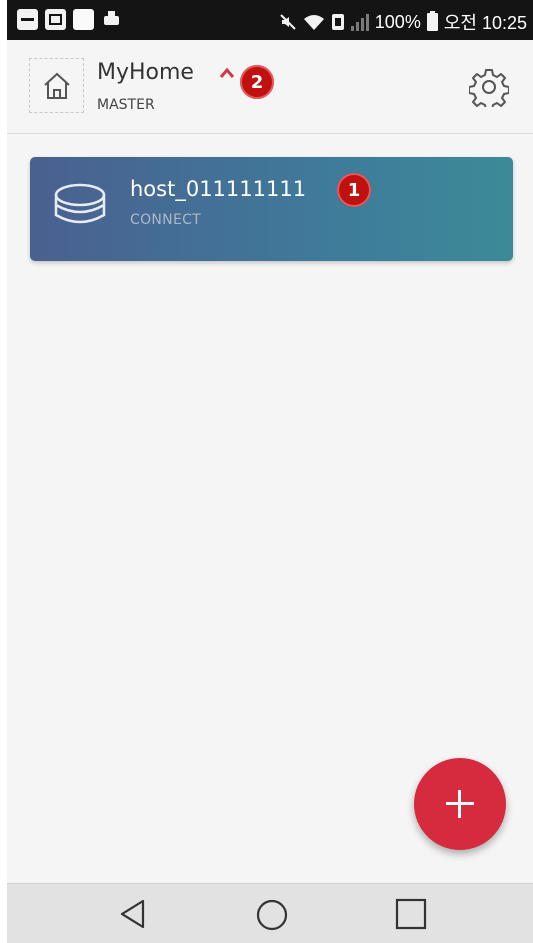  Describe the element at coordinates (218, 189) in the screenshot. I see `host-name: host_011111111` at that location.